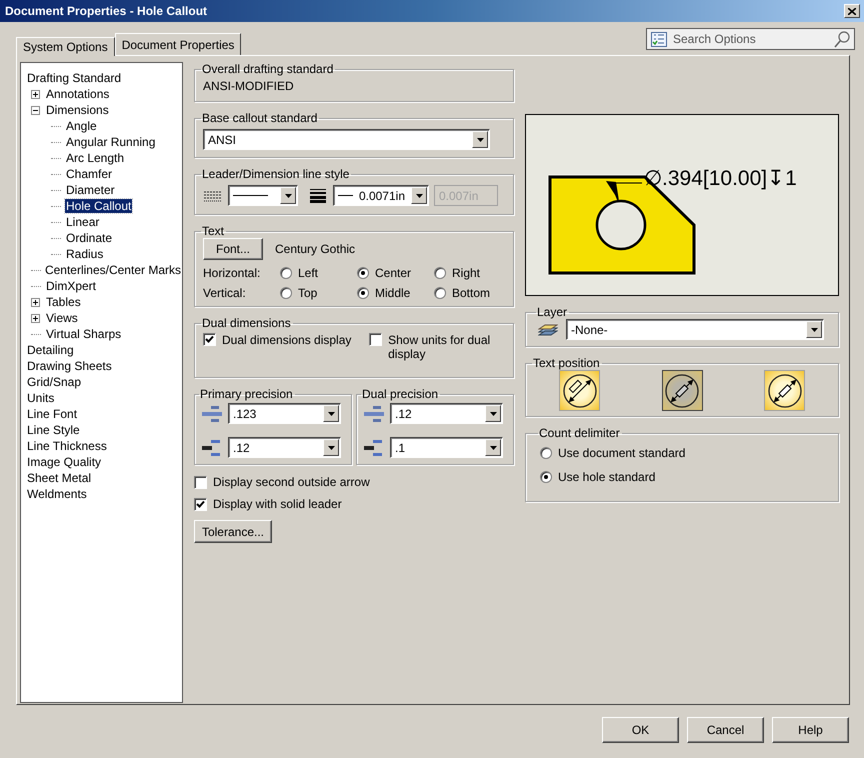 This screenshot has width=864, height=758. Describe the element at coordinates (381, 195) in the screenshot. I see `dropdown: 0.0071in` at that location.